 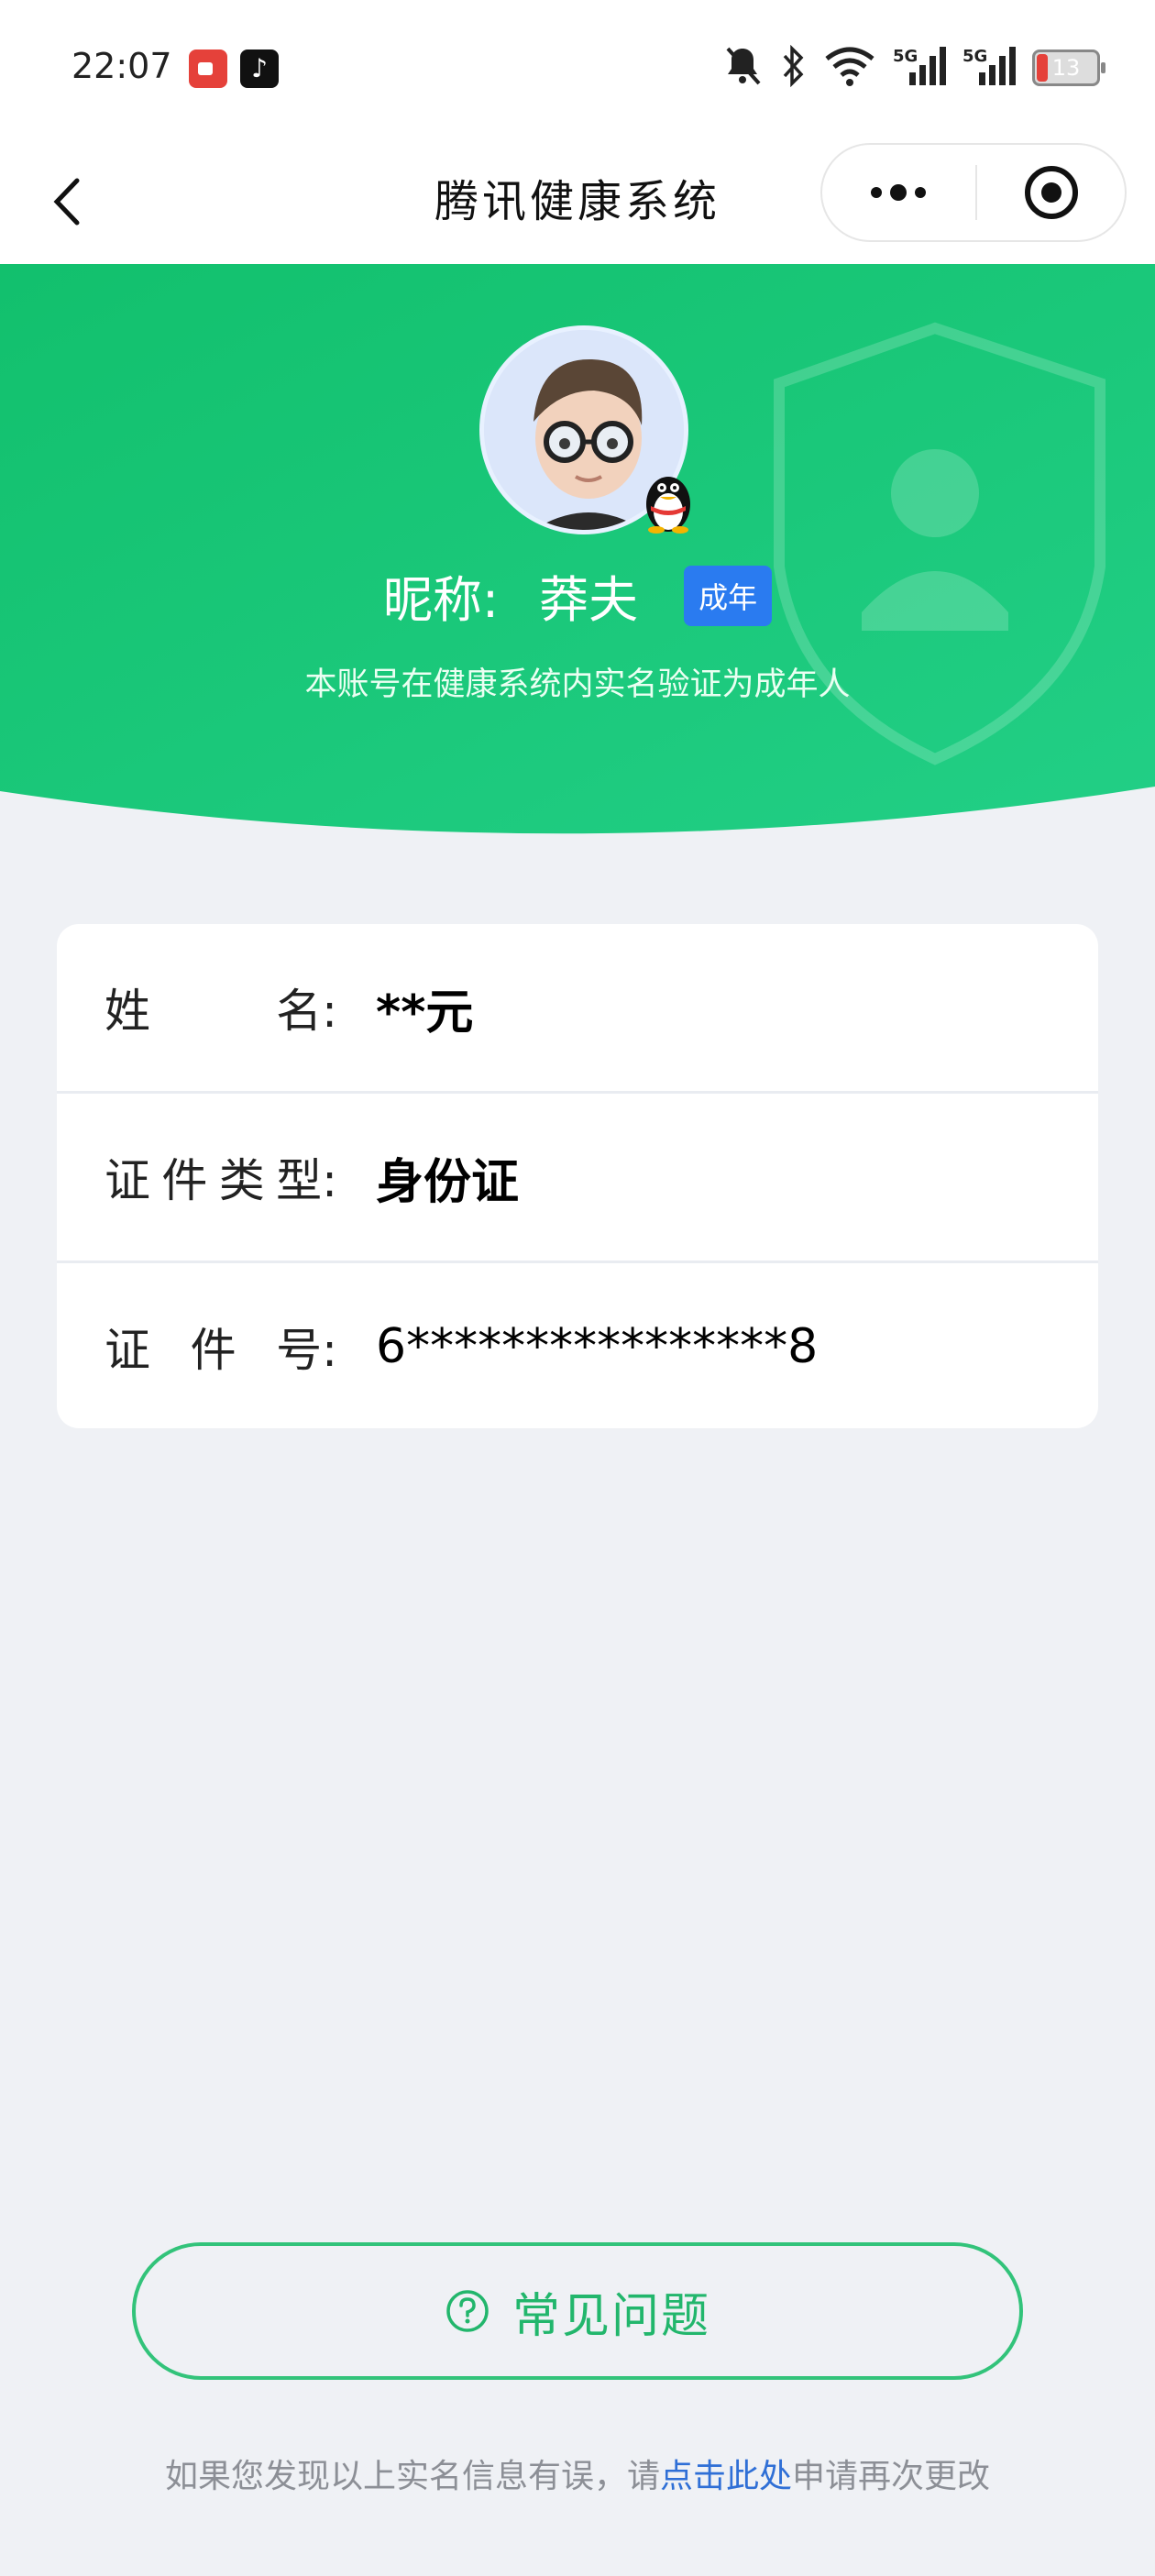 I want to click on verify-description: 本账号在健康系统内实名验证为成年人, so click(x=577, y=684).